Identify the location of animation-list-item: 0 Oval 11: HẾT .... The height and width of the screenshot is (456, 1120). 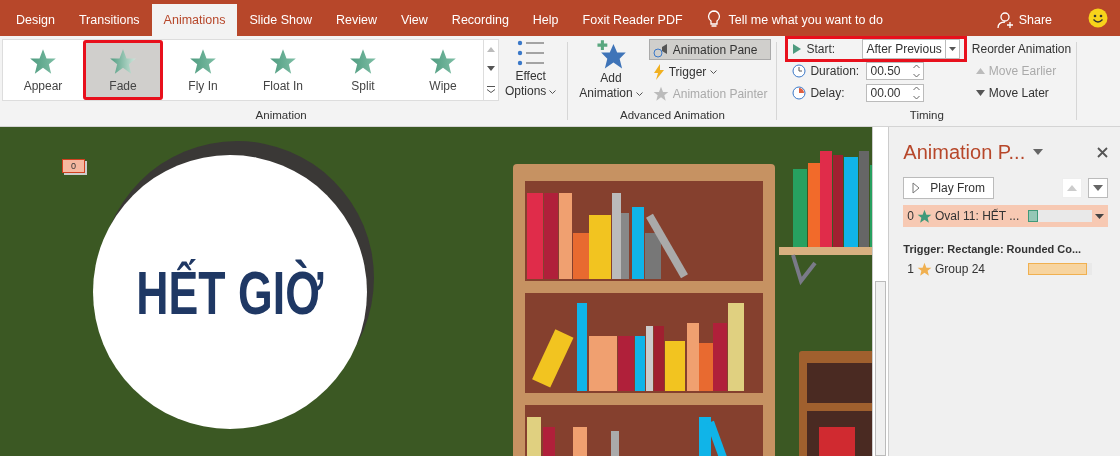
(1005, 216).